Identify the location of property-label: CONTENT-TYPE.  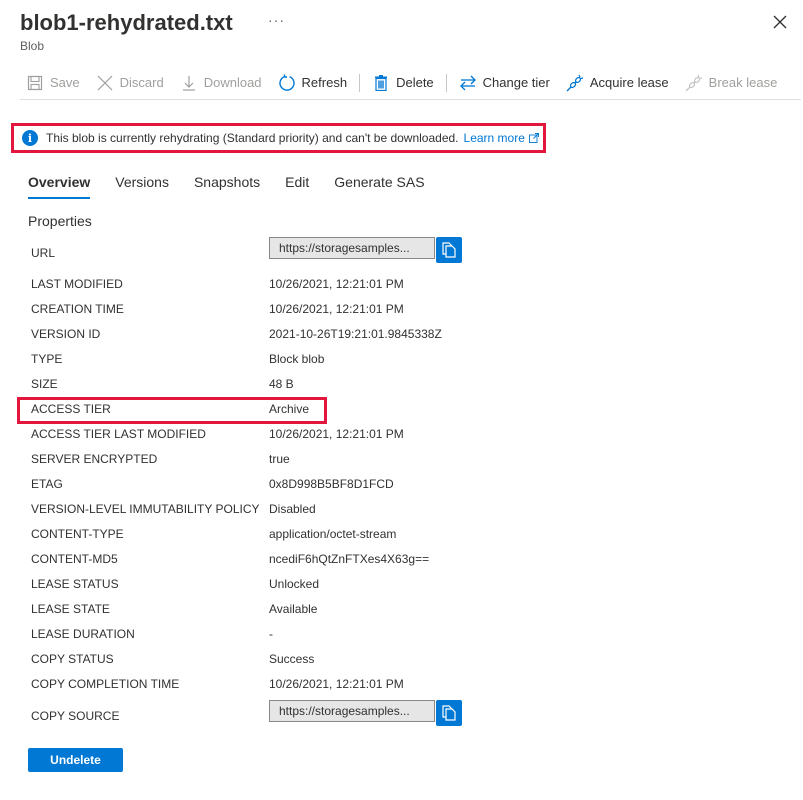
(77, 534).